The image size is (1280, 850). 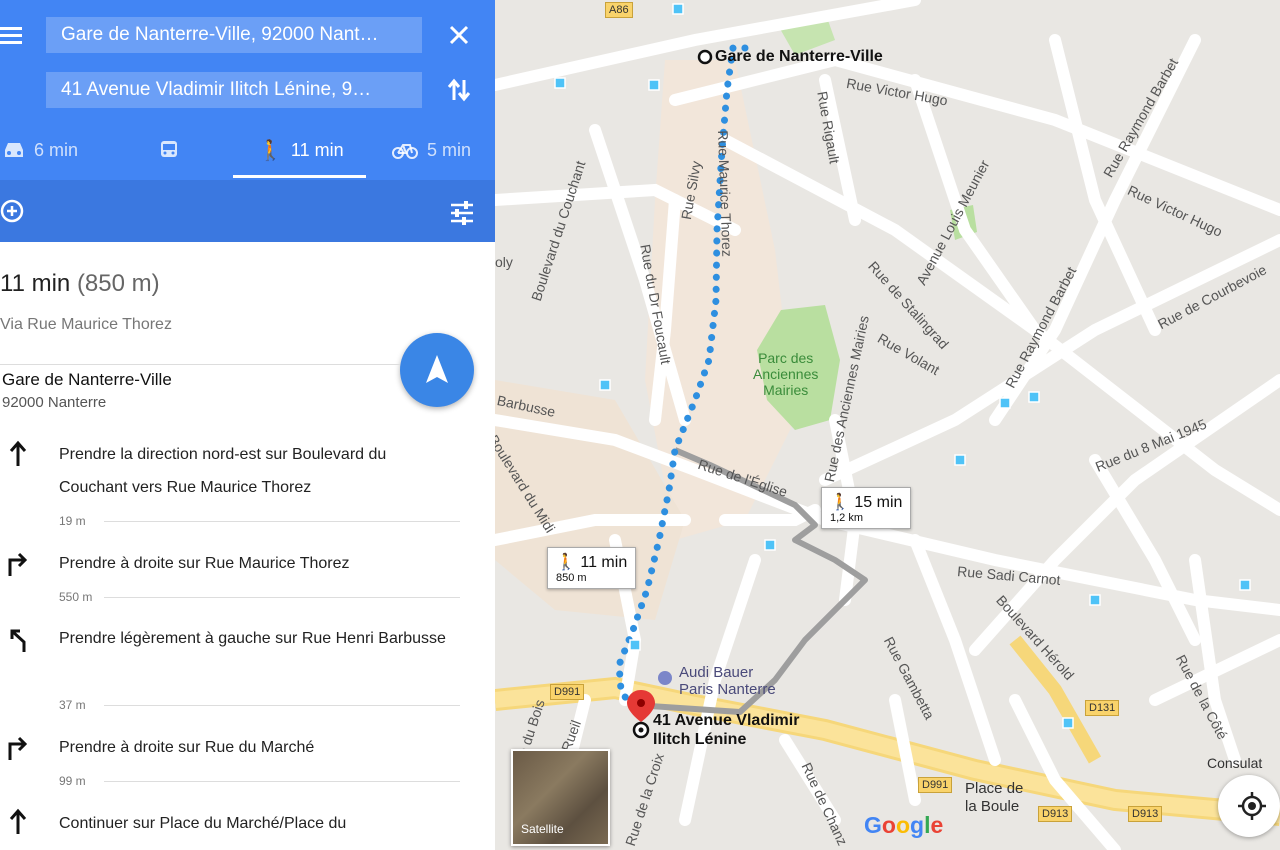 What do you see at coordinates (299, 176) in the screenshot?
I see `selected-mode-indicator` at bounding box center [299, 176].